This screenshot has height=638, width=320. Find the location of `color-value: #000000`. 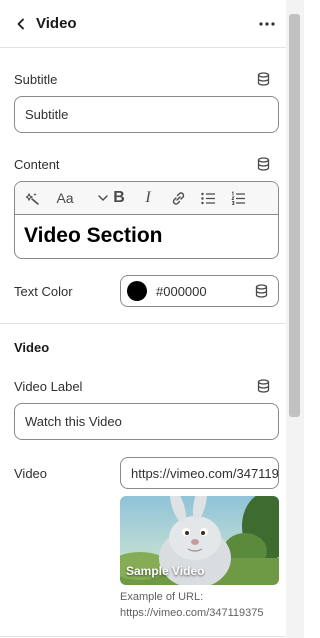

color-value: #000000 is located at coordinates (181, 291).